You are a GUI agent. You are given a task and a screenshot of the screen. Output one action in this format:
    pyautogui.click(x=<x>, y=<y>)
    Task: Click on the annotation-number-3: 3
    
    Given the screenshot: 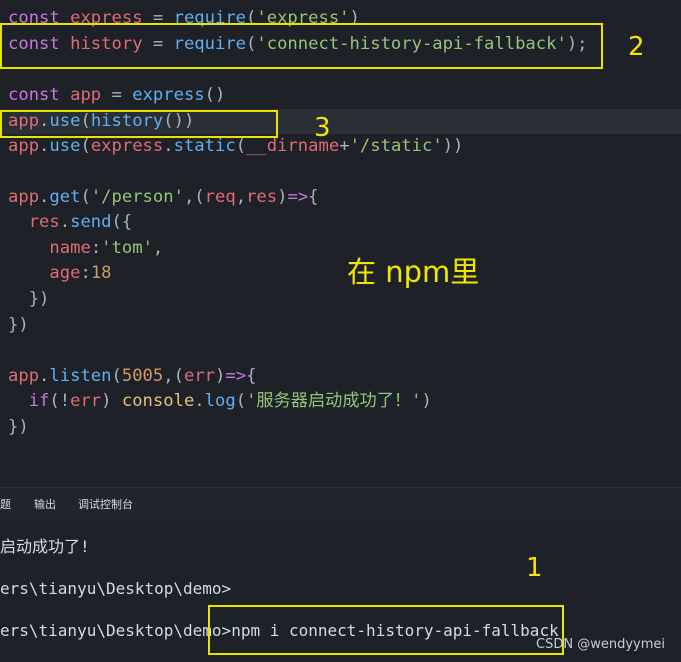 What is the action you would take?
    pyautogui.click(x=322, y=128)
    